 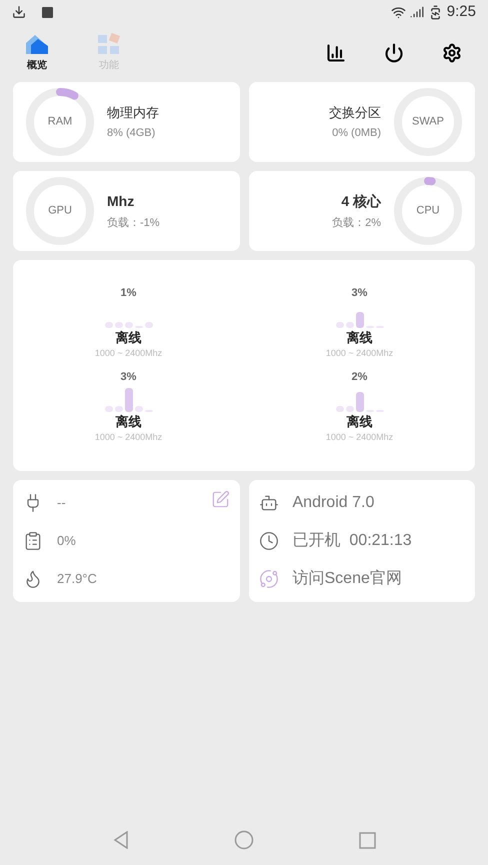 I want to click on ring-label: CPU, so click(x=428, y=211).